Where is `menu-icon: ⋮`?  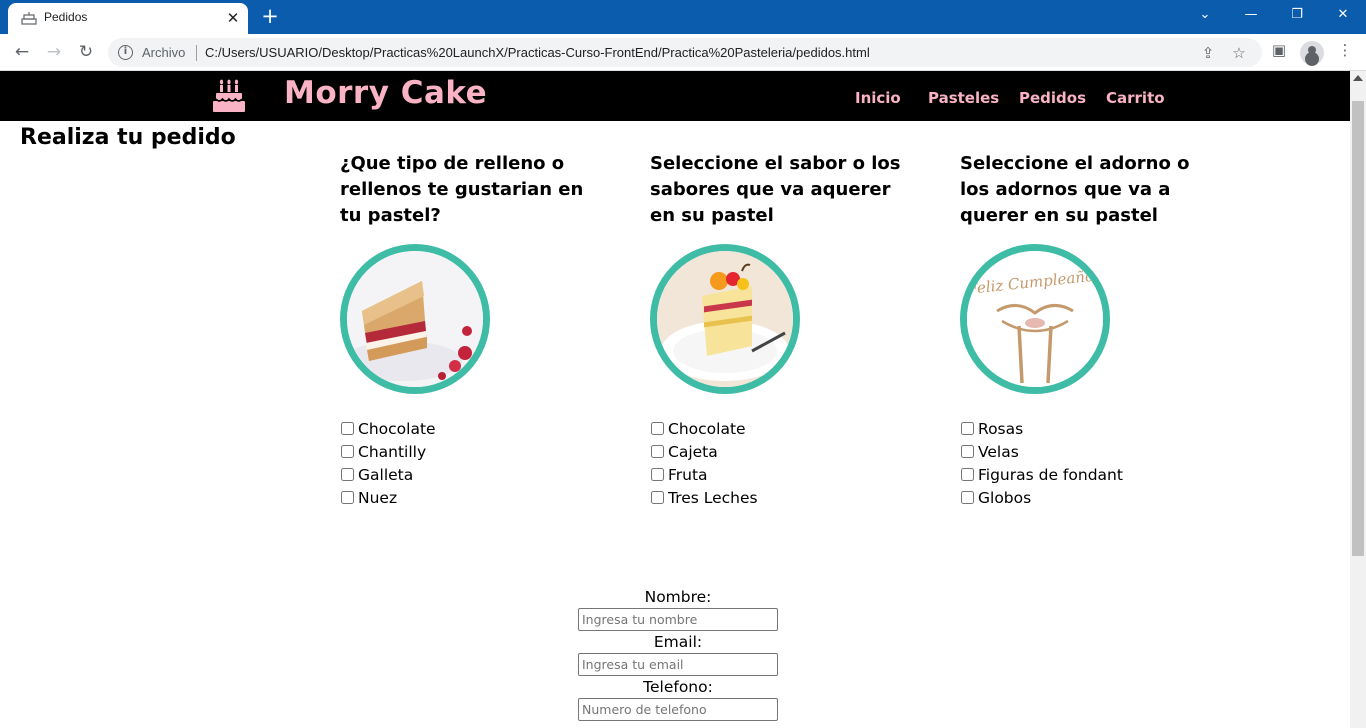 menu-icon: ⋮ is located at coordinates (1345, 50).